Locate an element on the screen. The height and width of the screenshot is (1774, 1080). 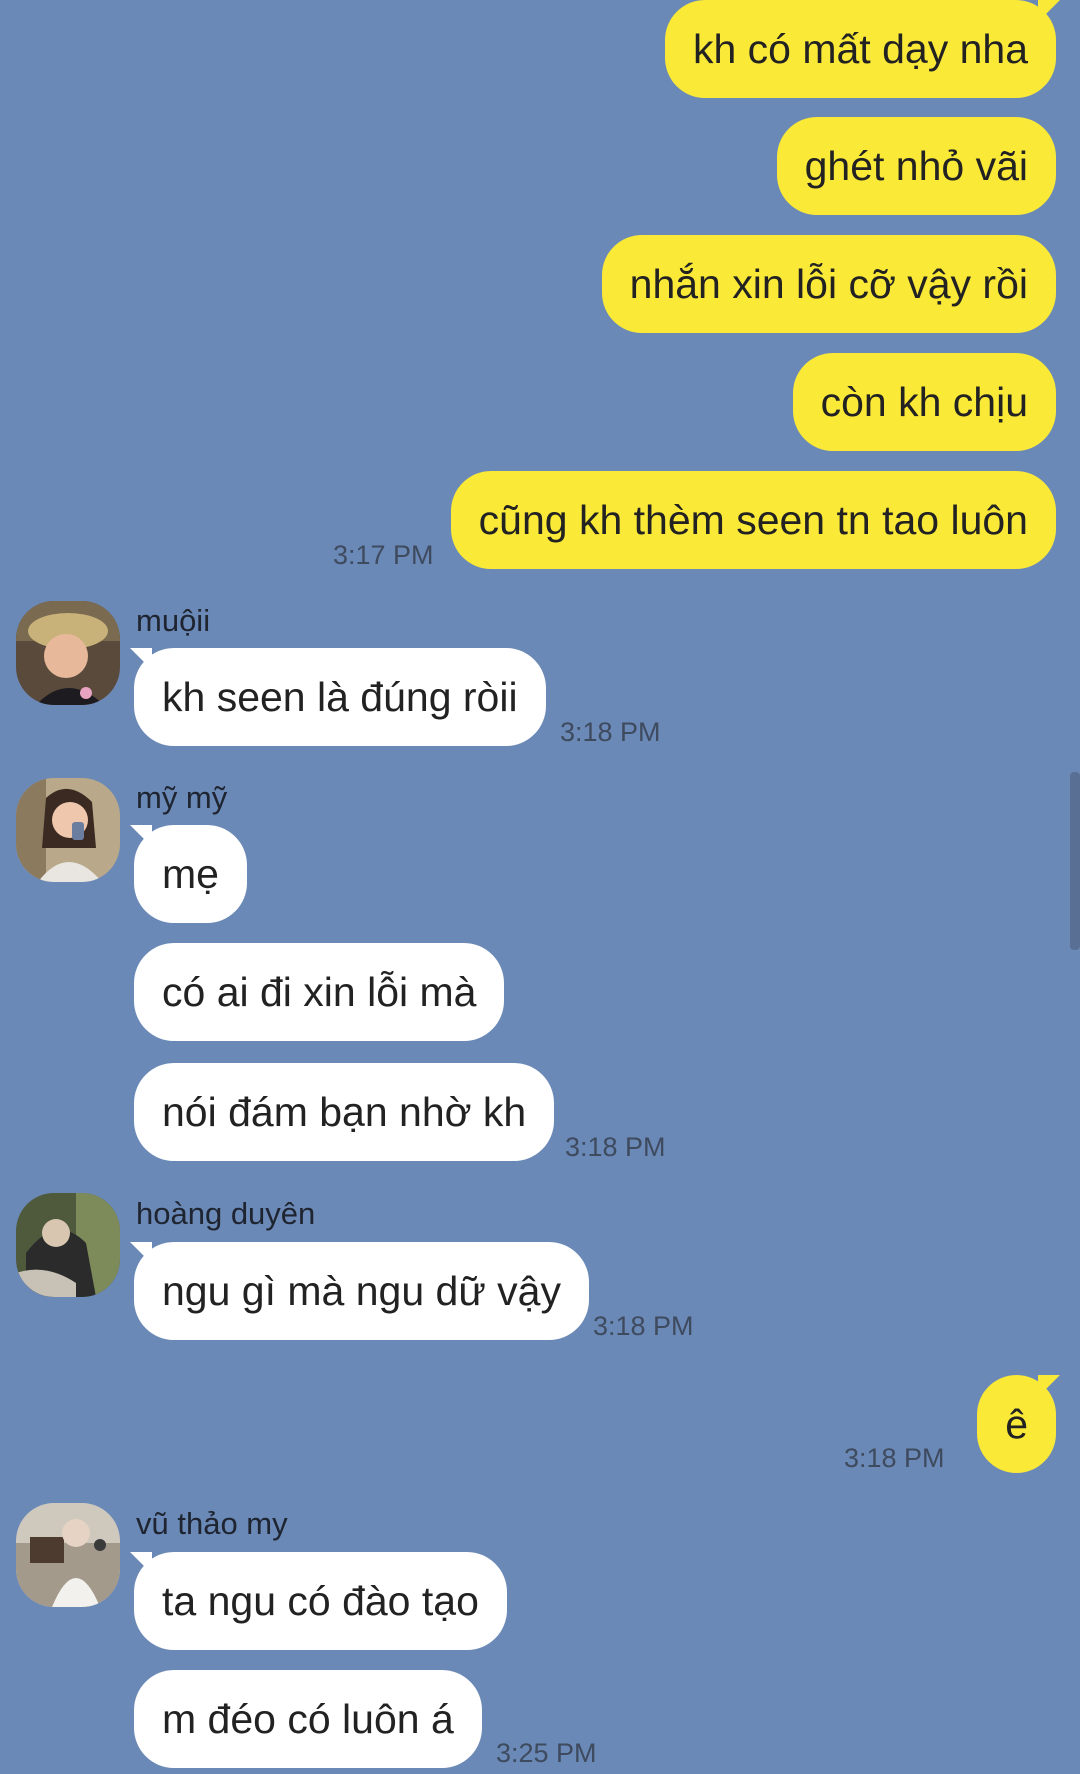
incoming-message-bubble: nói đám bạn nhờ kh is located at coordinates (344, 1112).